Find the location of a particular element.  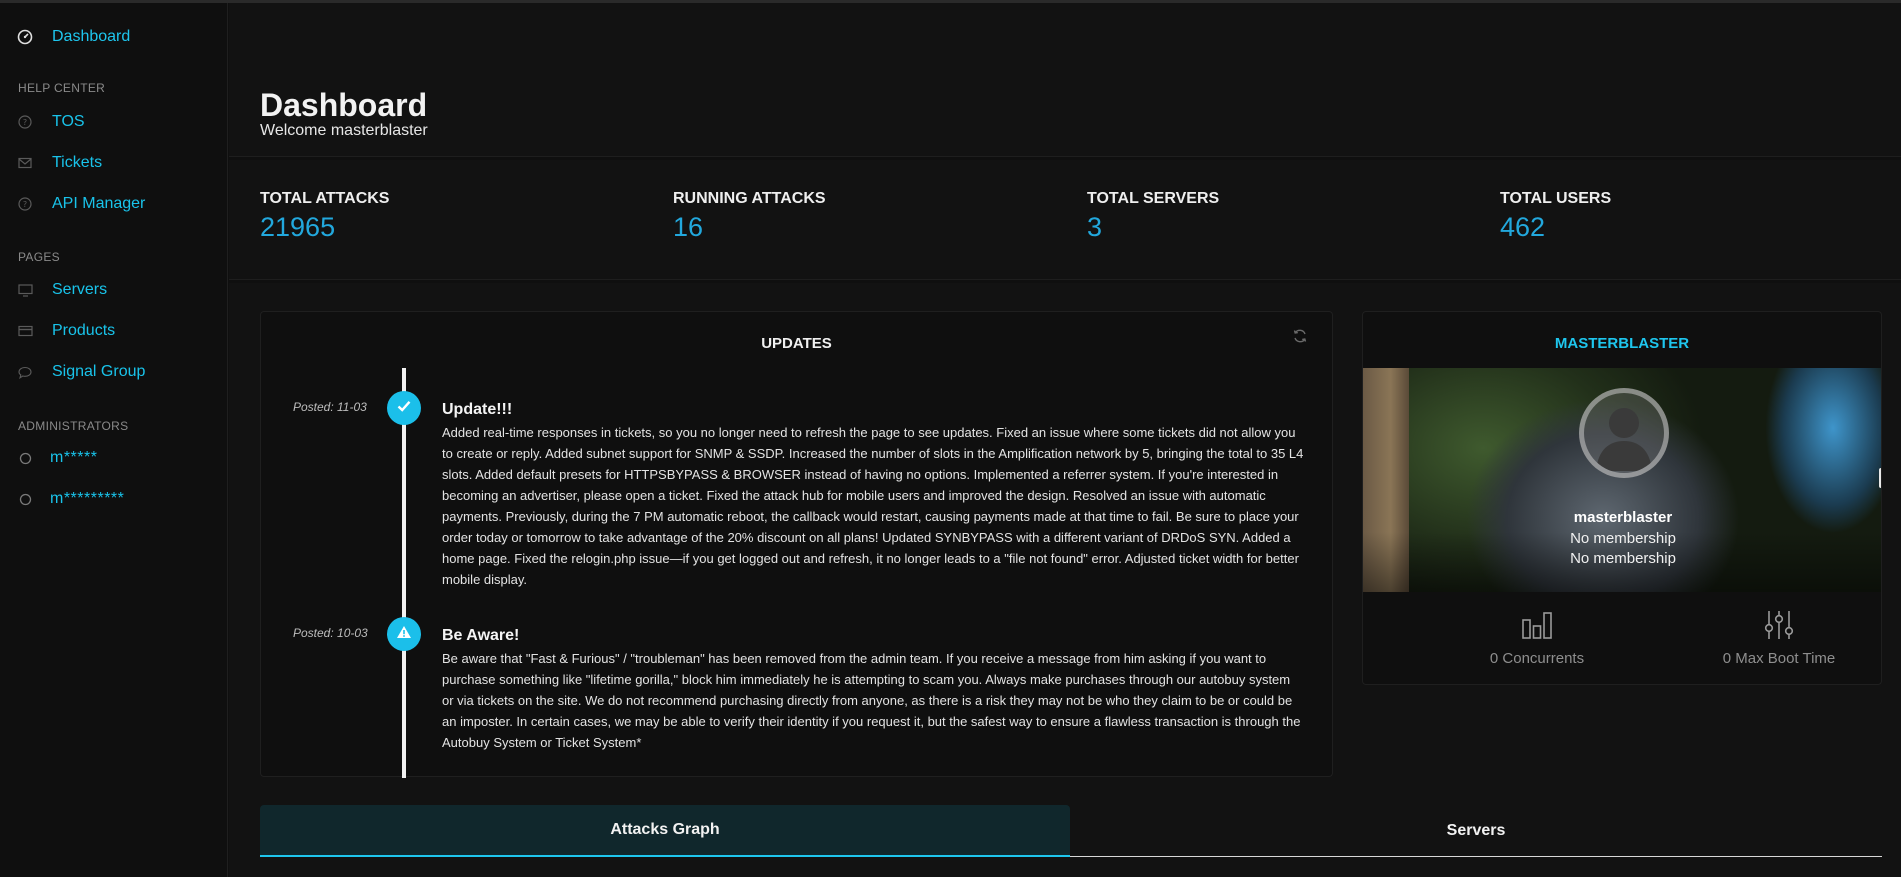

warning-icon is located at coordinates (404, 634).